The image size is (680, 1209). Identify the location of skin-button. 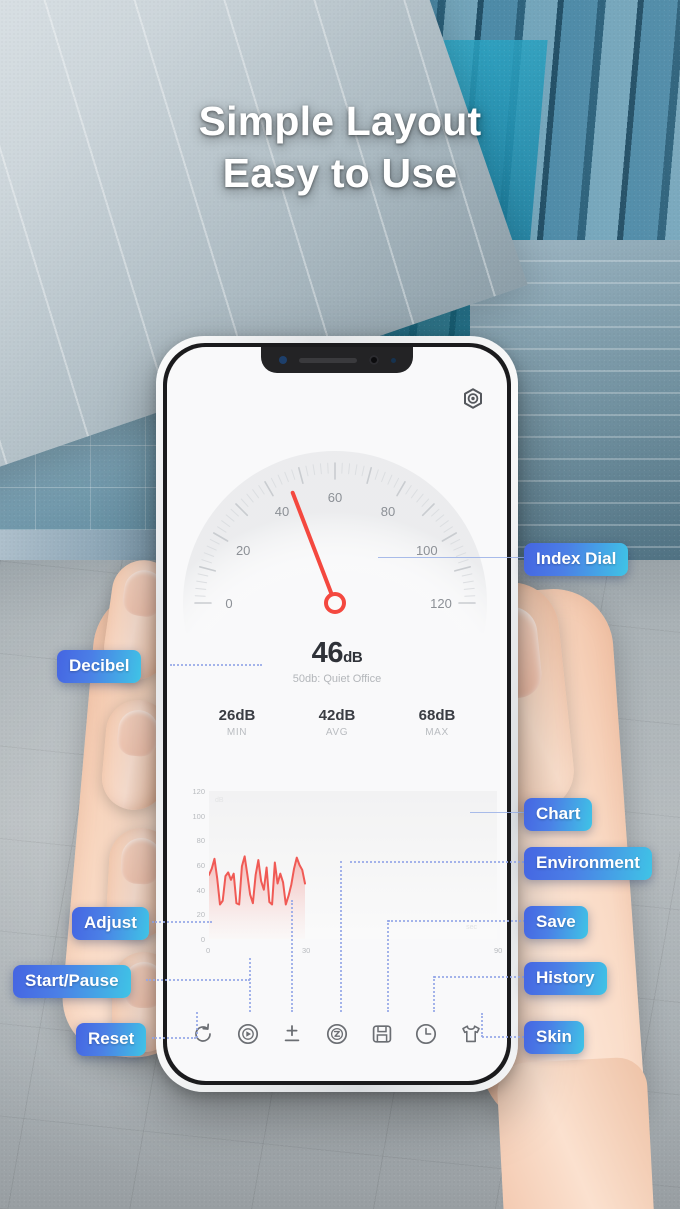
(471, 1034).